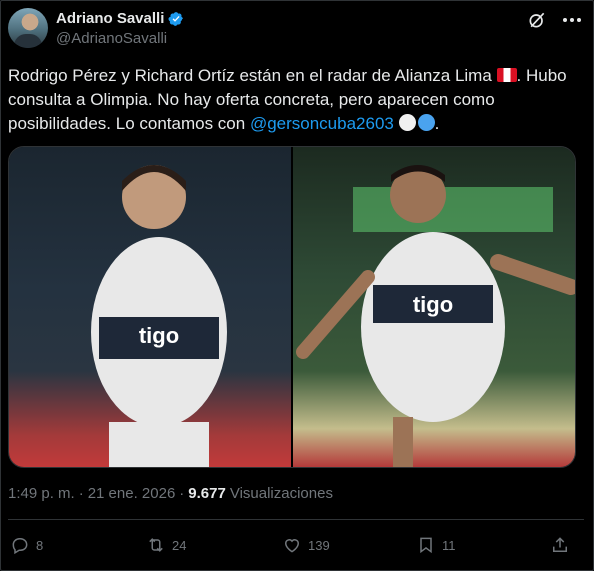  Describe the element at coordinates (176, 18) in the screenshot. I see `verified-badge-icon` at that location.